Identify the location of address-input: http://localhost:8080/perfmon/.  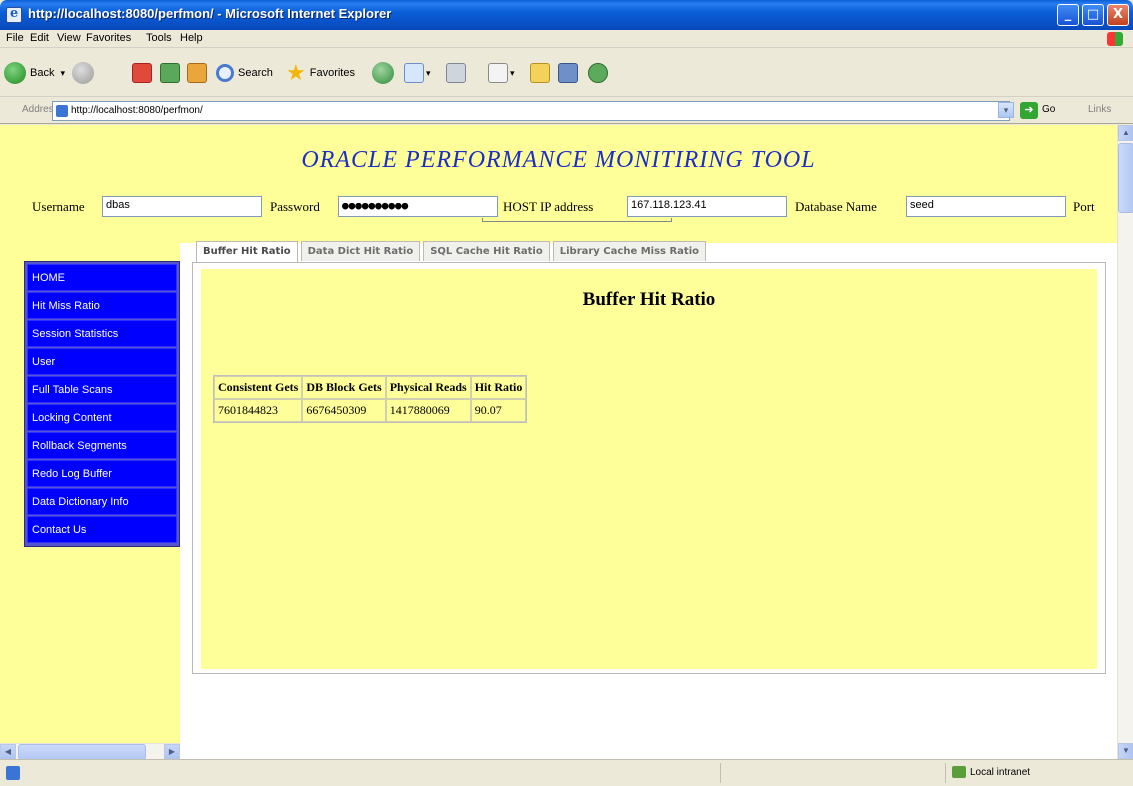
(531, 111).